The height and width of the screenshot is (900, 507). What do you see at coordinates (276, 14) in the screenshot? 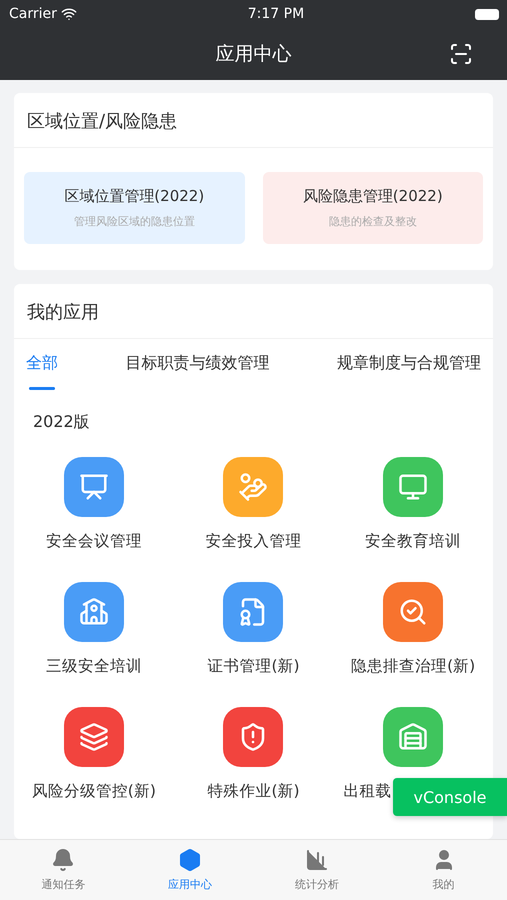
I see `clock: 7:17 PM` at bounding box center [276, 14].